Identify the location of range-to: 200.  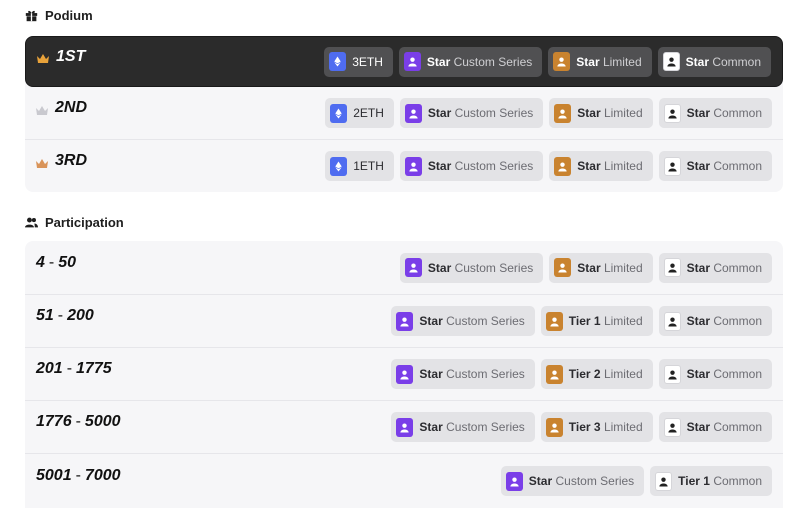
(80, 315).